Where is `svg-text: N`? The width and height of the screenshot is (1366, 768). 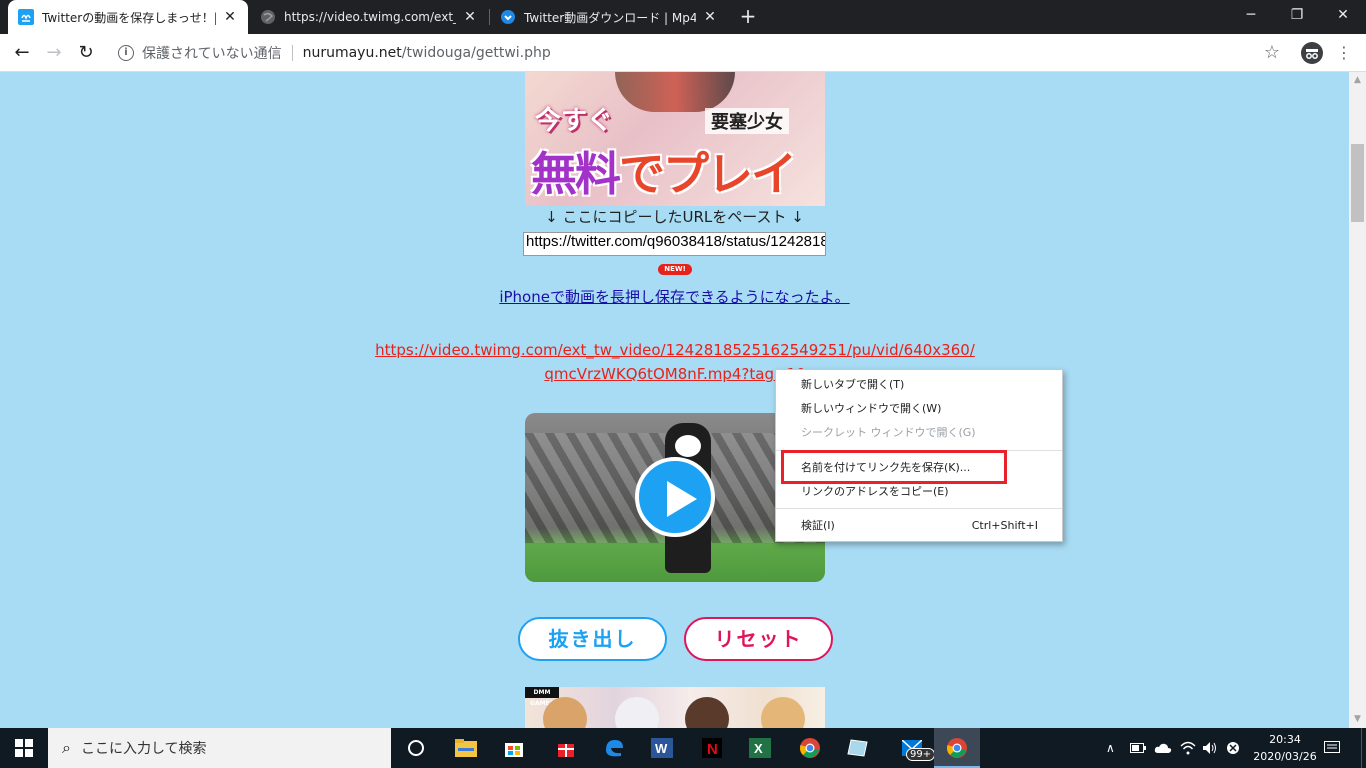 svg-text: N is located at coordinates (712, 749).